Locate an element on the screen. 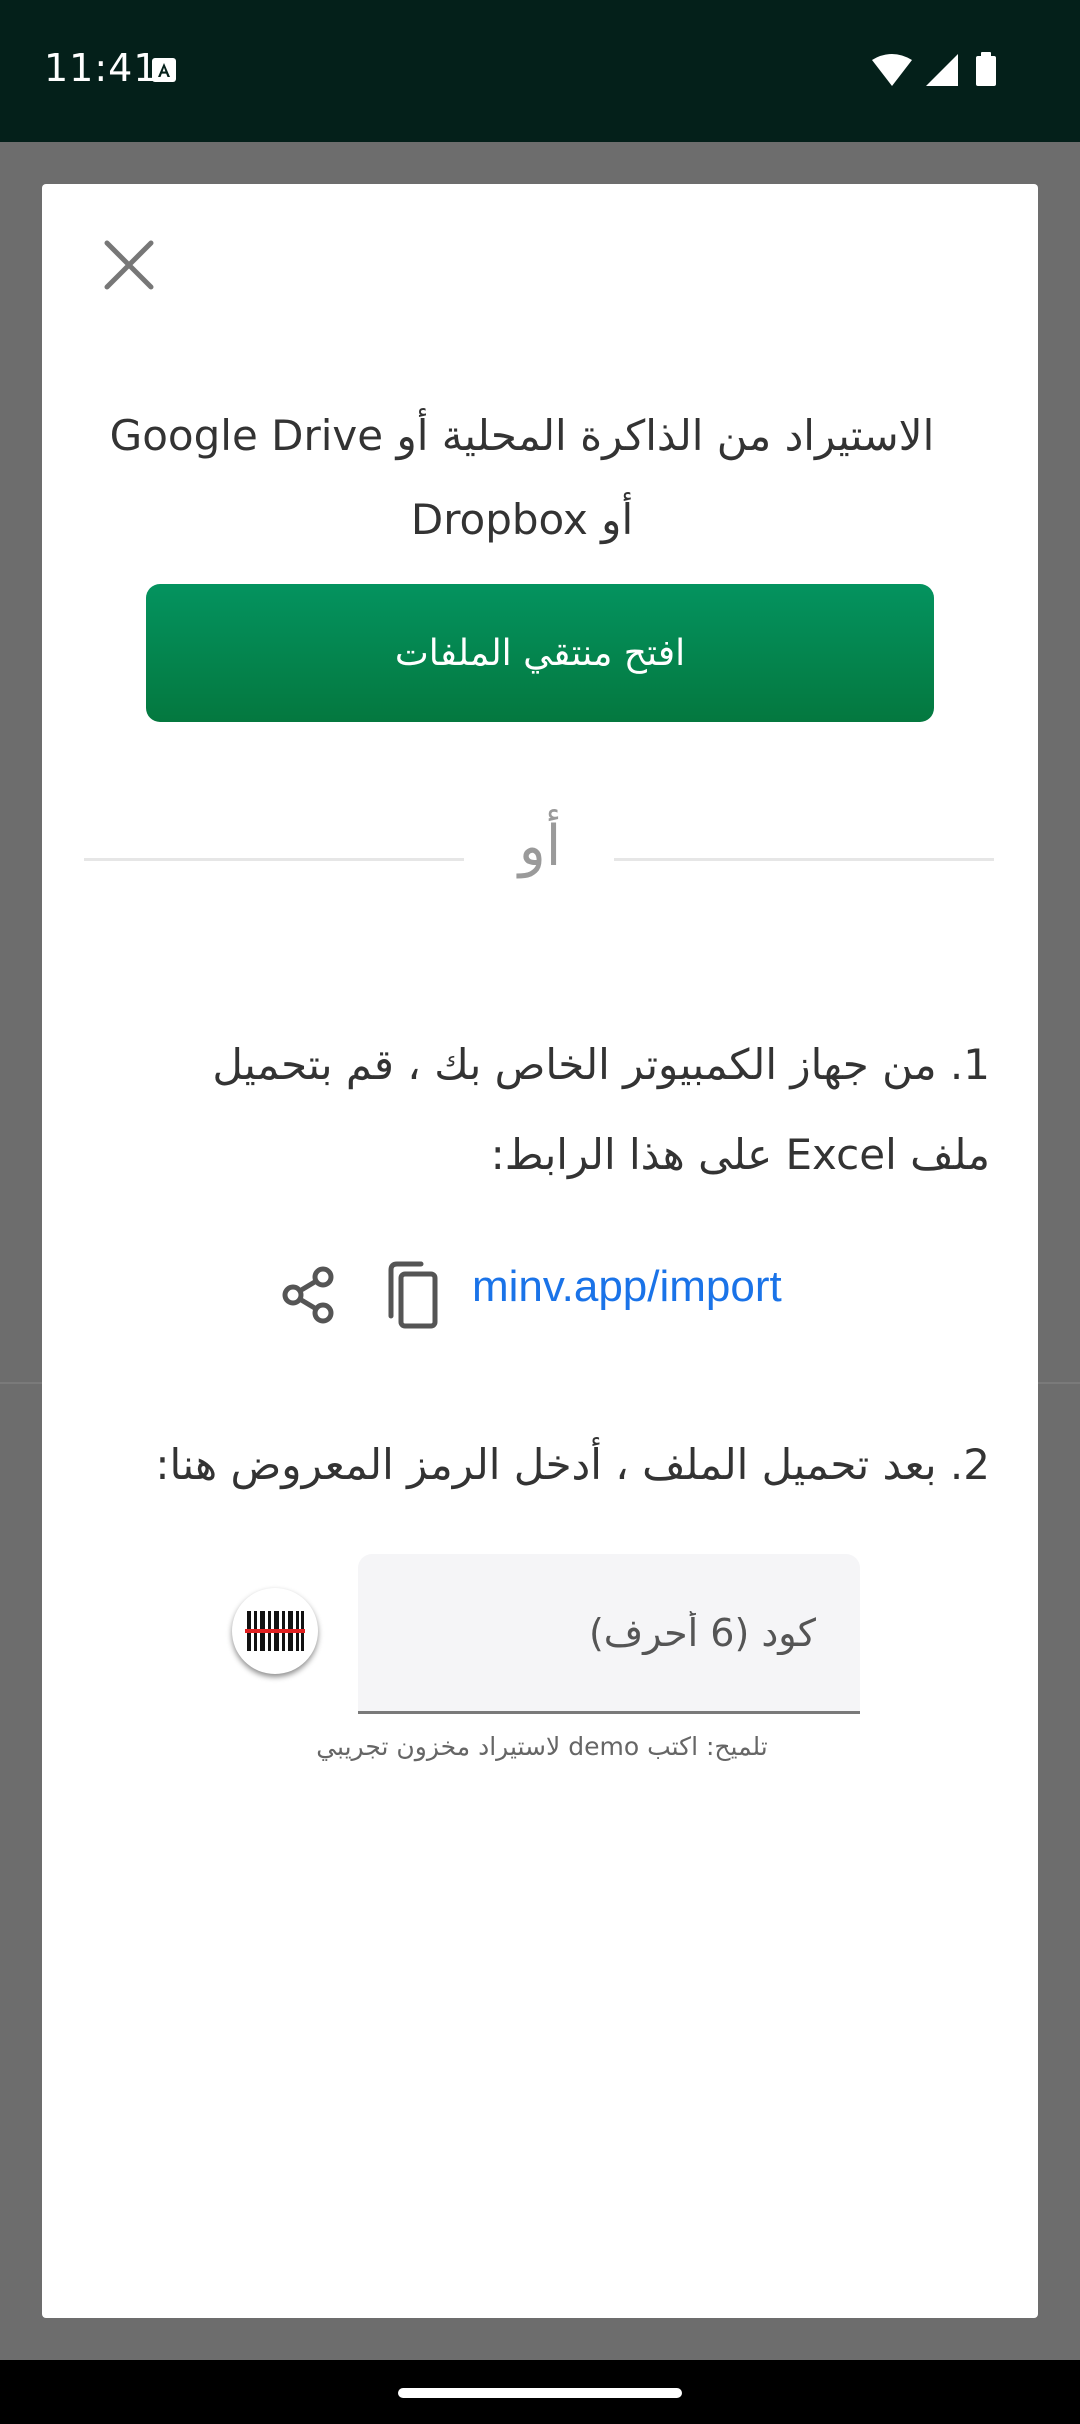  copy-icon is located at coordinates (413, 1295).